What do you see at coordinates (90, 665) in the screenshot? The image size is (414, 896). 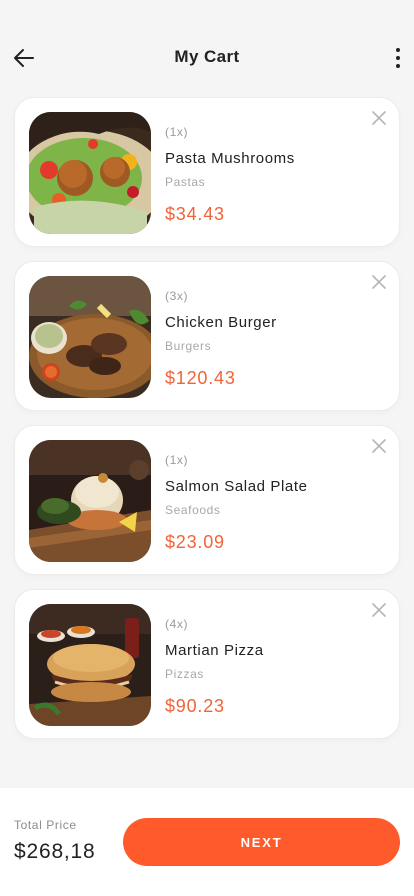 I see `food-image-martian-pizza` at bounding box center [90, 665].